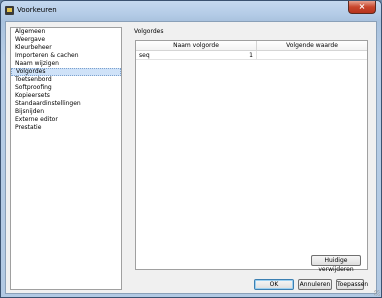 The image size is (382, 298). I want to click on sidebar-item-algemeen: Algemeen, so click(66, 32).